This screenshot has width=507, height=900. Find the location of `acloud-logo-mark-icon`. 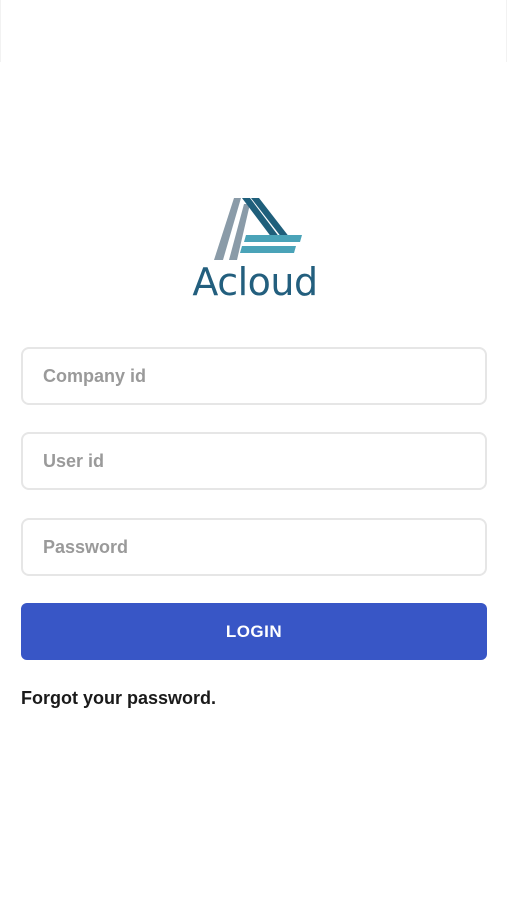

acloud-logo-mark-icon is located at coordinates (258, 229).